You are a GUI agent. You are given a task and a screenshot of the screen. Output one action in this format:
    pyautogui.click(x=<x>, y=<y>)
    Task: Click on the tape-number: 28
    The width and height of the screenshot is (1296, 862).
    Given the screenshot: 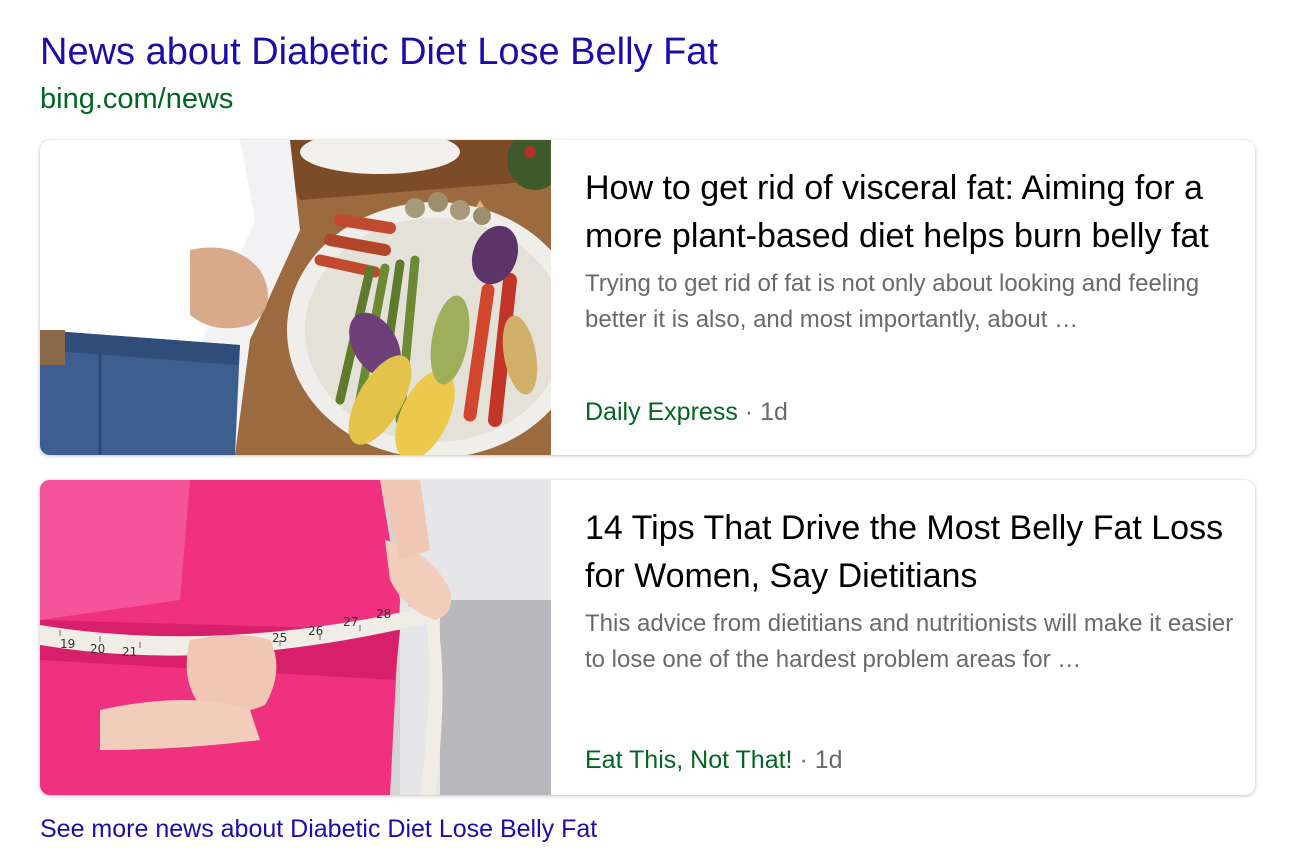 What is the action you would take?
    pyautogui.click(x=383, y=614)
    